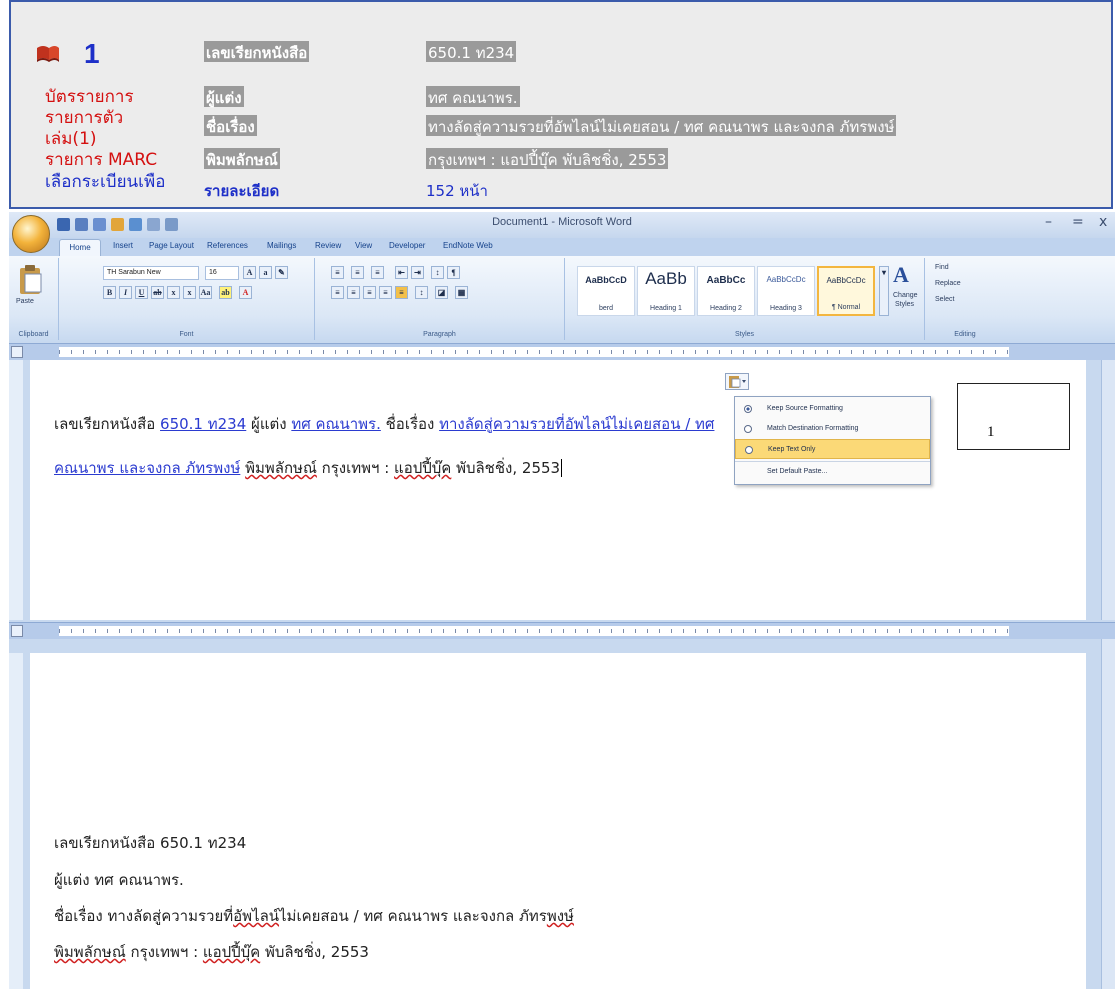 The image size is (1115, 989). What do you see at coordinates (203, 424) in the screenshot?
I see `doc1-call-number-link: 650.1 ท234` at bounding box center [203, 424].